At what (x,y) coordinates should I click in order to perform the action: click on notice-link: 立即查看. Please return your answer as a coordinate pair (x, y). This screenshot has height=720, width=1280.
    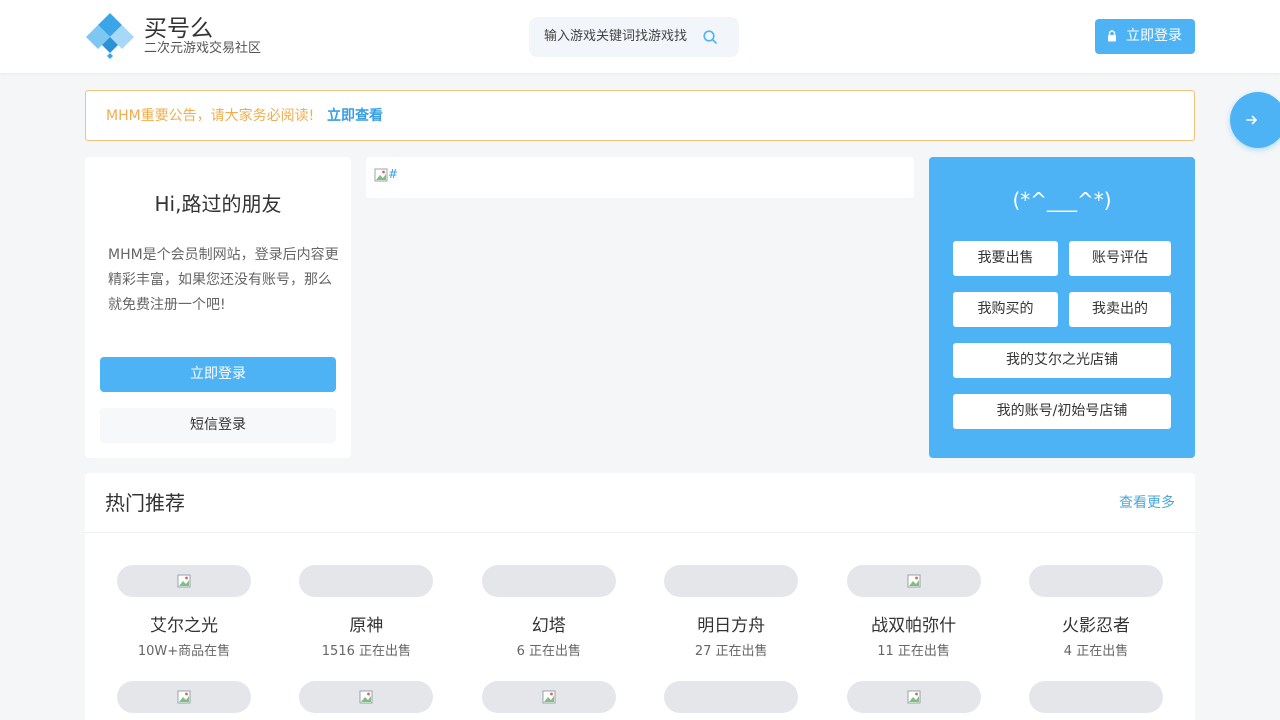
    Looking at the image, I should click on (355, 116).